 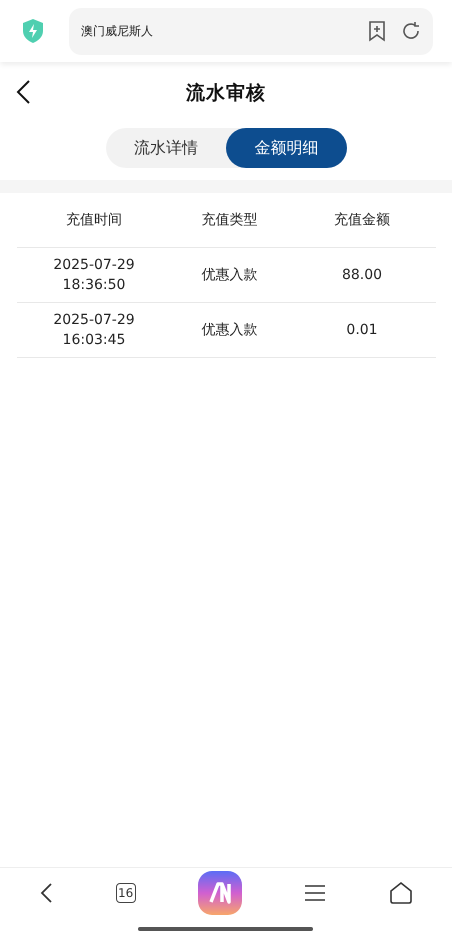 What do you see at coordinates (94, 330) in the screenshot?
I see `time-cell: 2025-07-29 16:03:45` at bounding box center [94, 330].